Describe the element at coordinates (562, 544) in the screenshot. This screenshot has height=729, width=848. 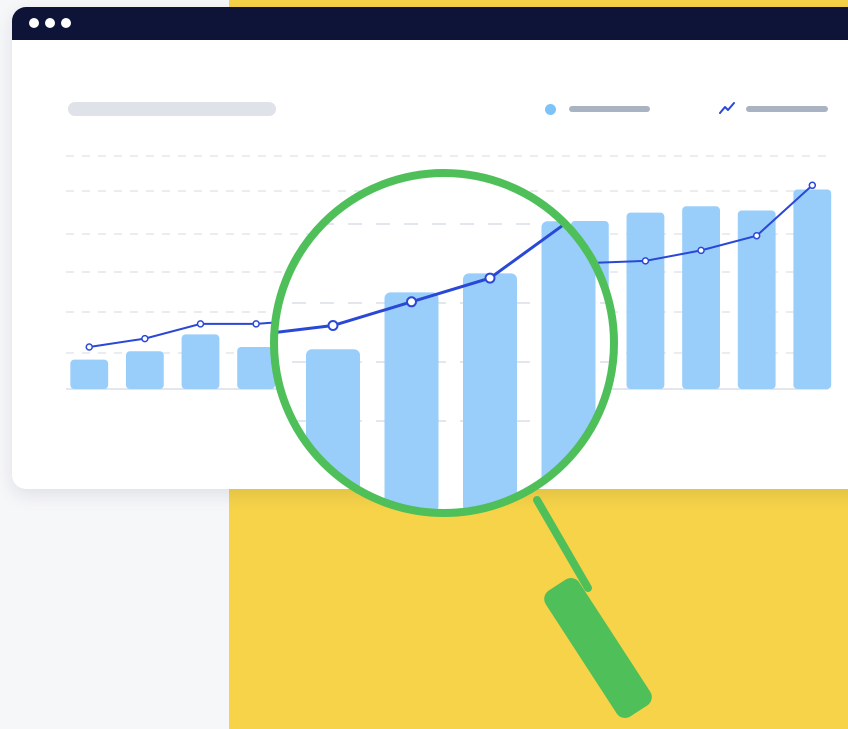
I see `magnifier-shaft` at that location.